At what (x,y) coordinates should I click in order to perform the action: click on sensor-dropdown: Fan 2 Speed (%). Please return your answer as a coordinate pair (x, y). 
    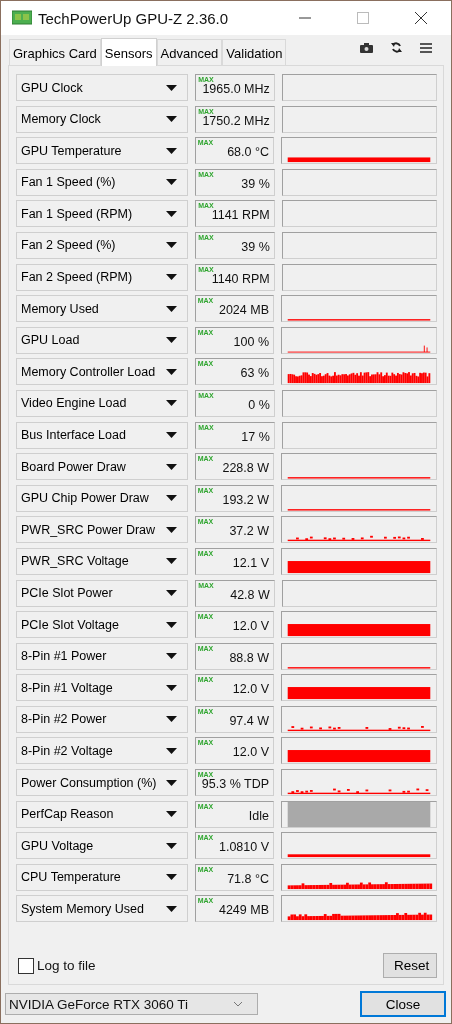
    Looking at the image, I should click on (102, 245).